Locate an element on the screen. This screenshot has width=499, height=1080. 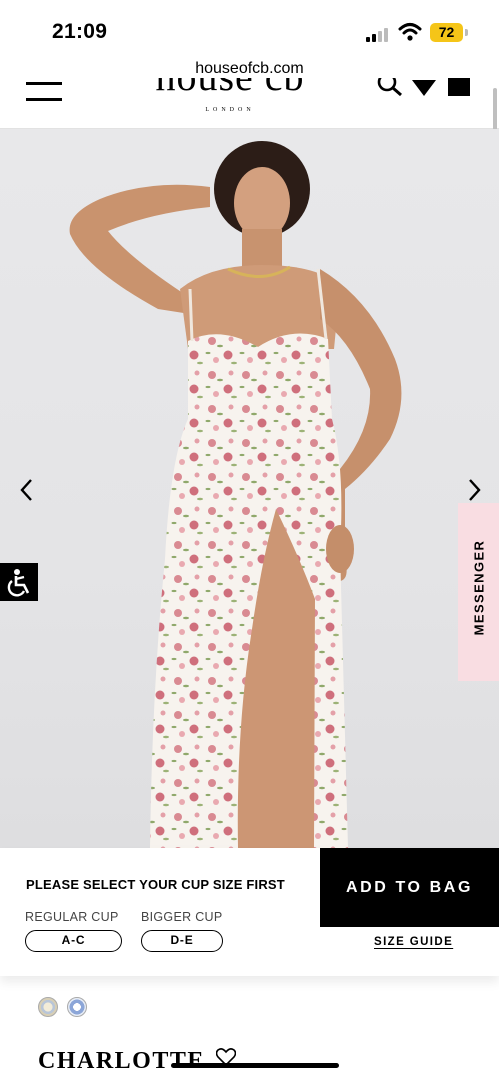
accessibility-icon is located at coordinates (18, 583).